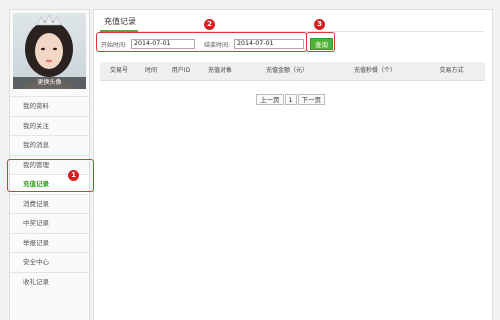 This screenshot has height=320, width=500. What do you see at coordinates (286, 70) in the screenshot?
I see `column-header-recharge-amount: 充值金额（元）` at bounding box center [286, 70].